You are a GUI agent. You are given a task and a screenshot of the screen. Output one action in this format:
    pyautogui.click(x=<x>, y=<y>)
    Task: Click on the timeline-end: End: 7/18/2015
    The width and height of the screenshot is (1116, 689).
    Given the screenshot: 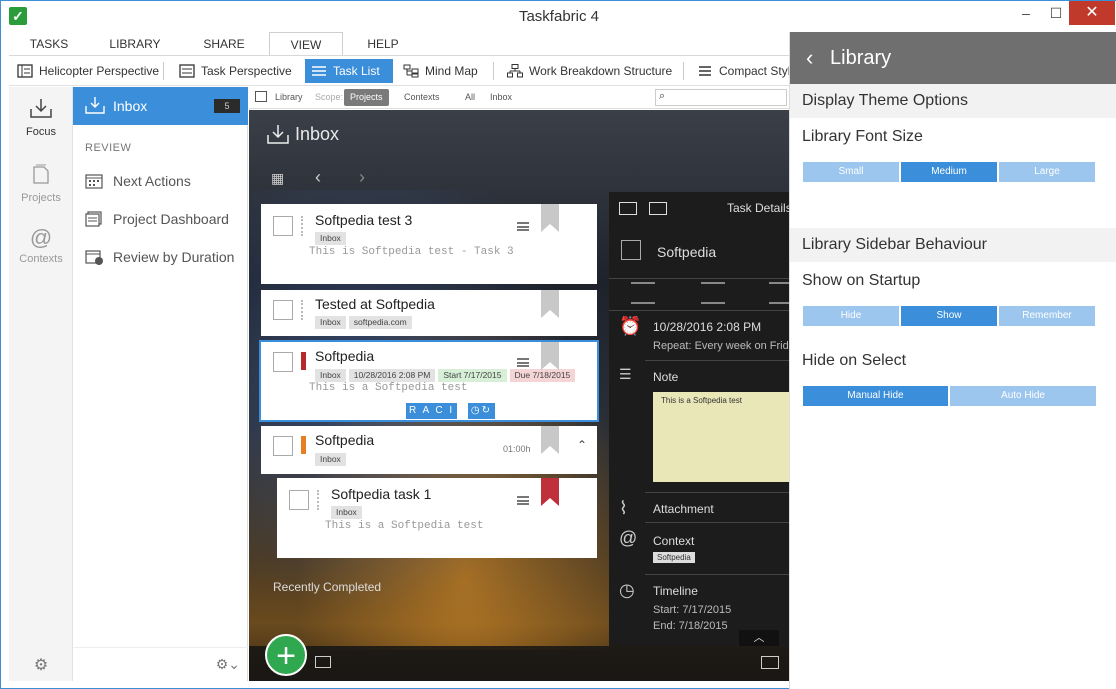 What is the action you would take?
    pyautogui.click(x=690, y=626)
    